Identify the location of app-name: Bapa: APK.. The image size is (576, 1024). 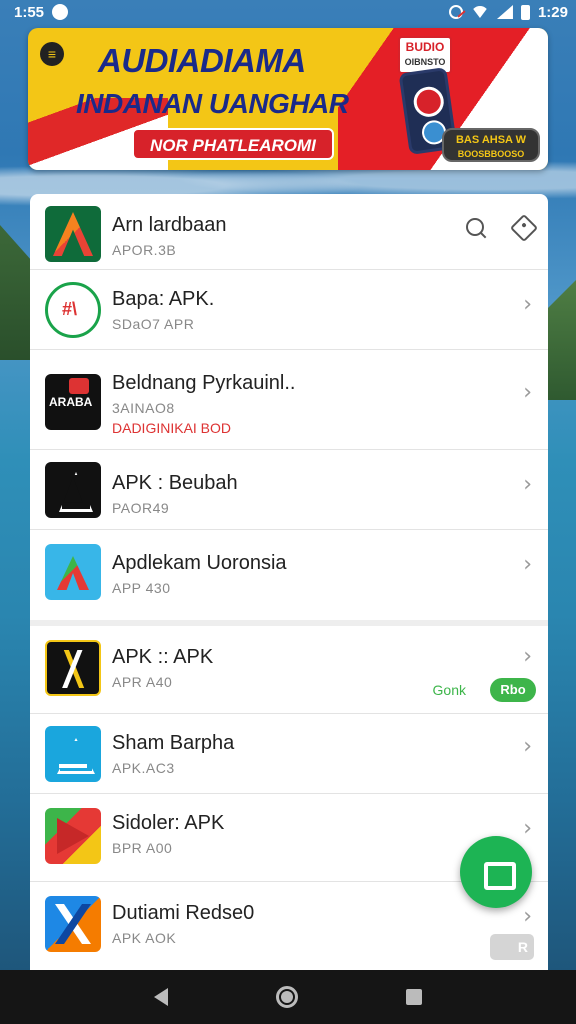
(163, 299).